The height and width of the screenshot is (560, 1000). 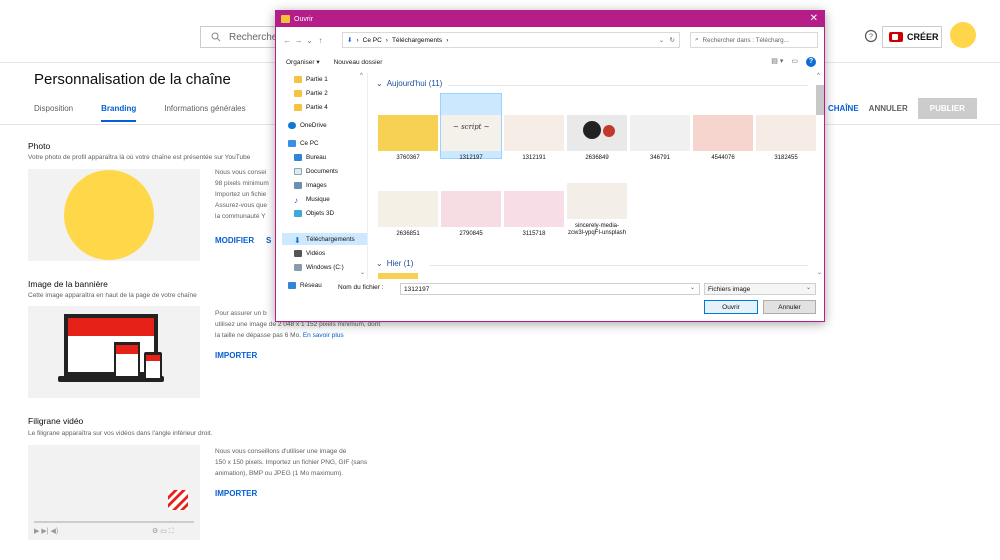 I want to click on nav-label: Documents, so click(x=322, y=171).